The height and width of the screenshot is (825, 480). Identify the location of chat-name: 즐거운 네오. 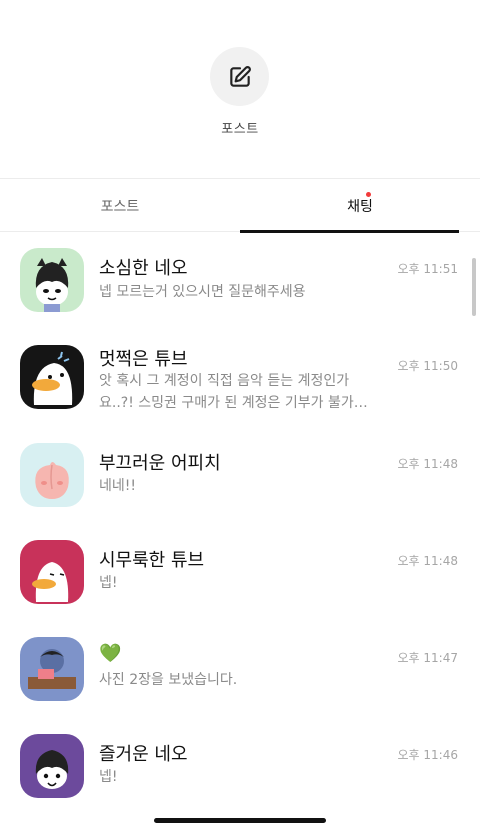
(143, 754).